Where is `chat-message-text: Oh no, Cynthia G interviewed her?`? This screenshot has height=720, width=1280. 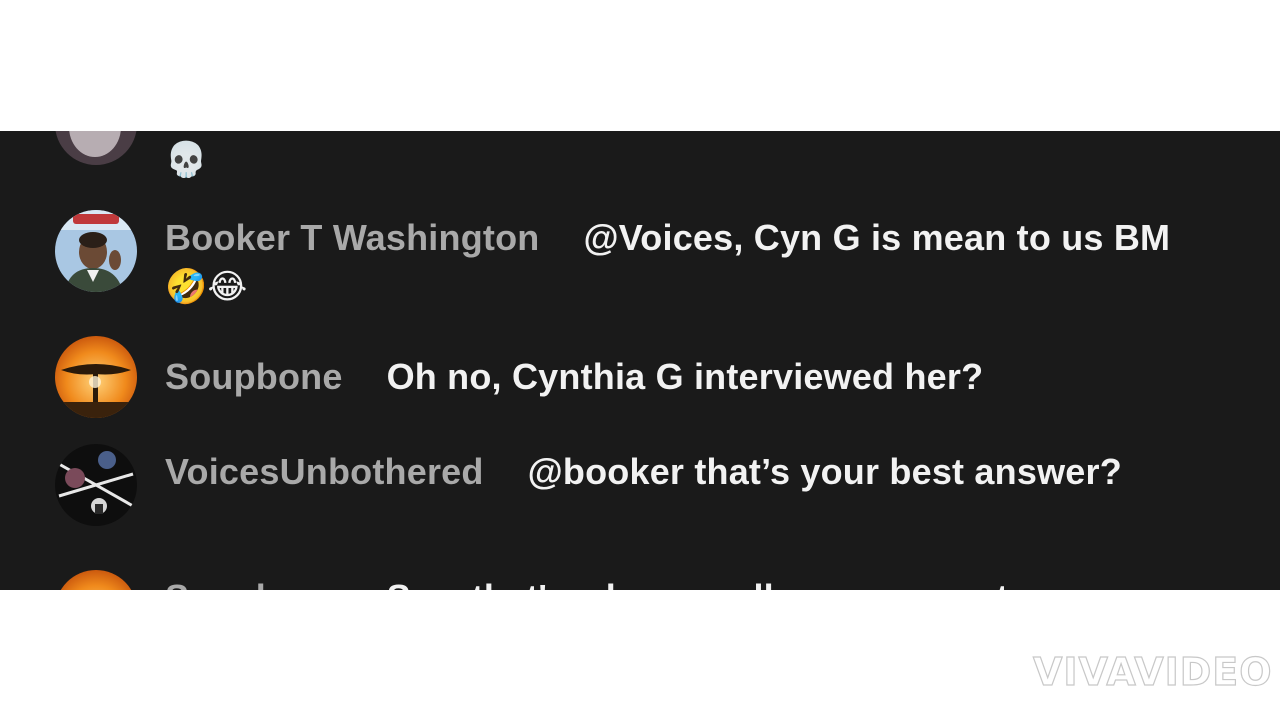 chat-message-text: Oh no, Cynthia G interviewed her? is located at coordinates (685, 376).